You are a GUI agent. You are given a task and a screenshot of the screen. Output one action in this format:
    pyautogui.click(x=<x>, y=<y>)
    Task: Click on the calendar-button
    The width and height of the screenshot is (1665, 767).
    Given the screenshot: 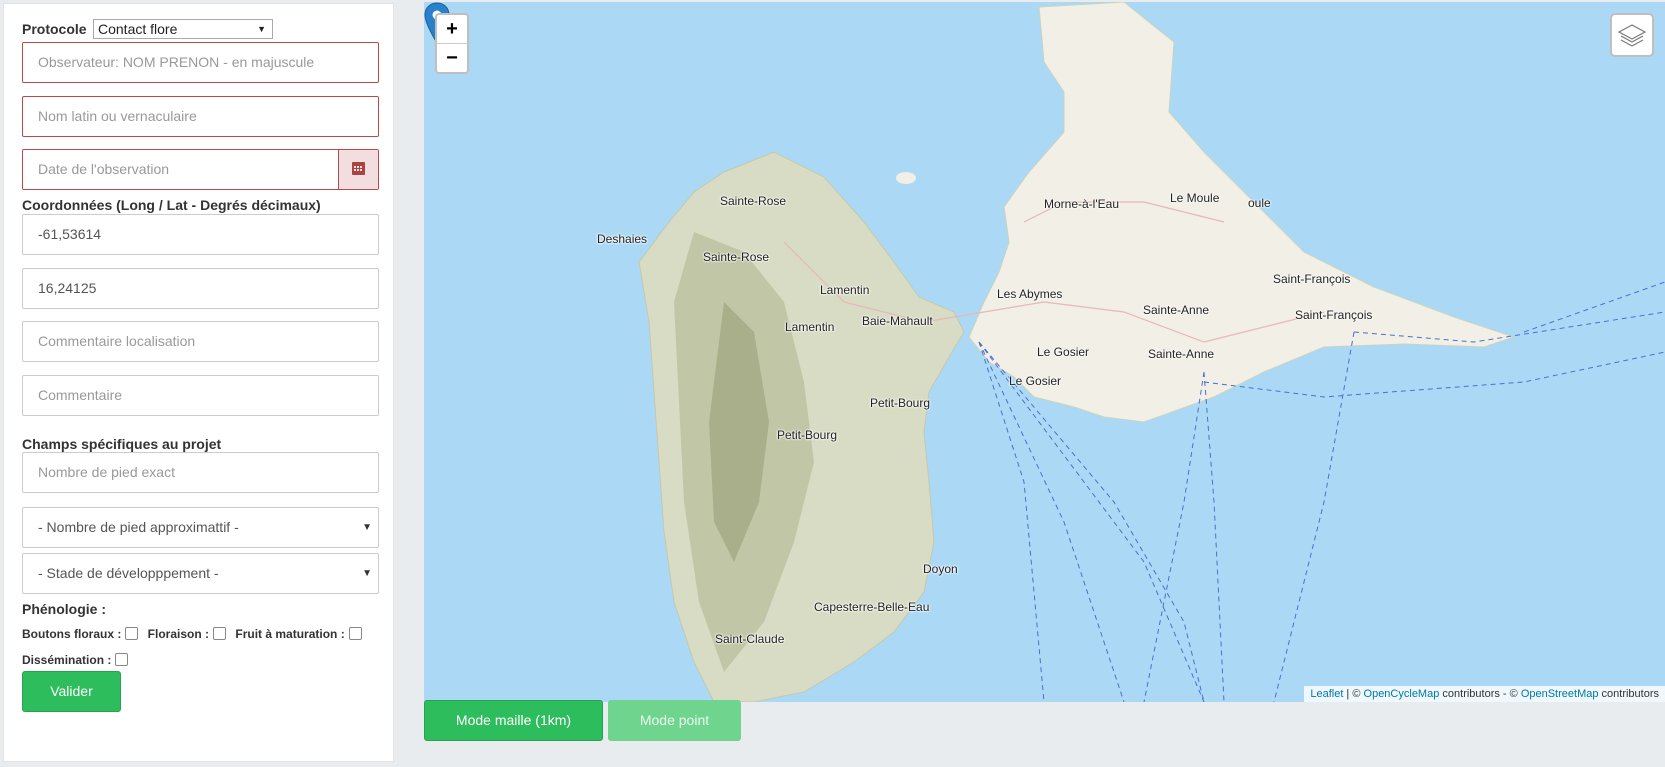 What is the action you would take?
    pyautogui.click(x=358, y=169)
    